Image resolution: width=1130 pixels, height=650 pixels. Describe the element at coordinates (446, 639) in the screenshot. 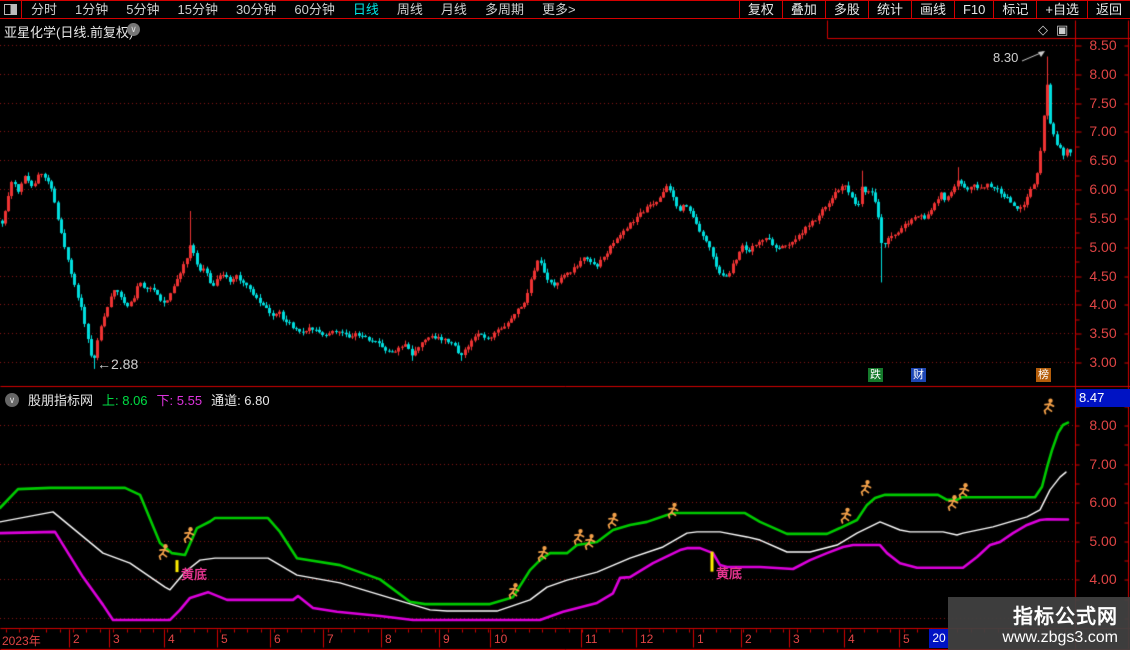

I see `date-label: 9` at that location.